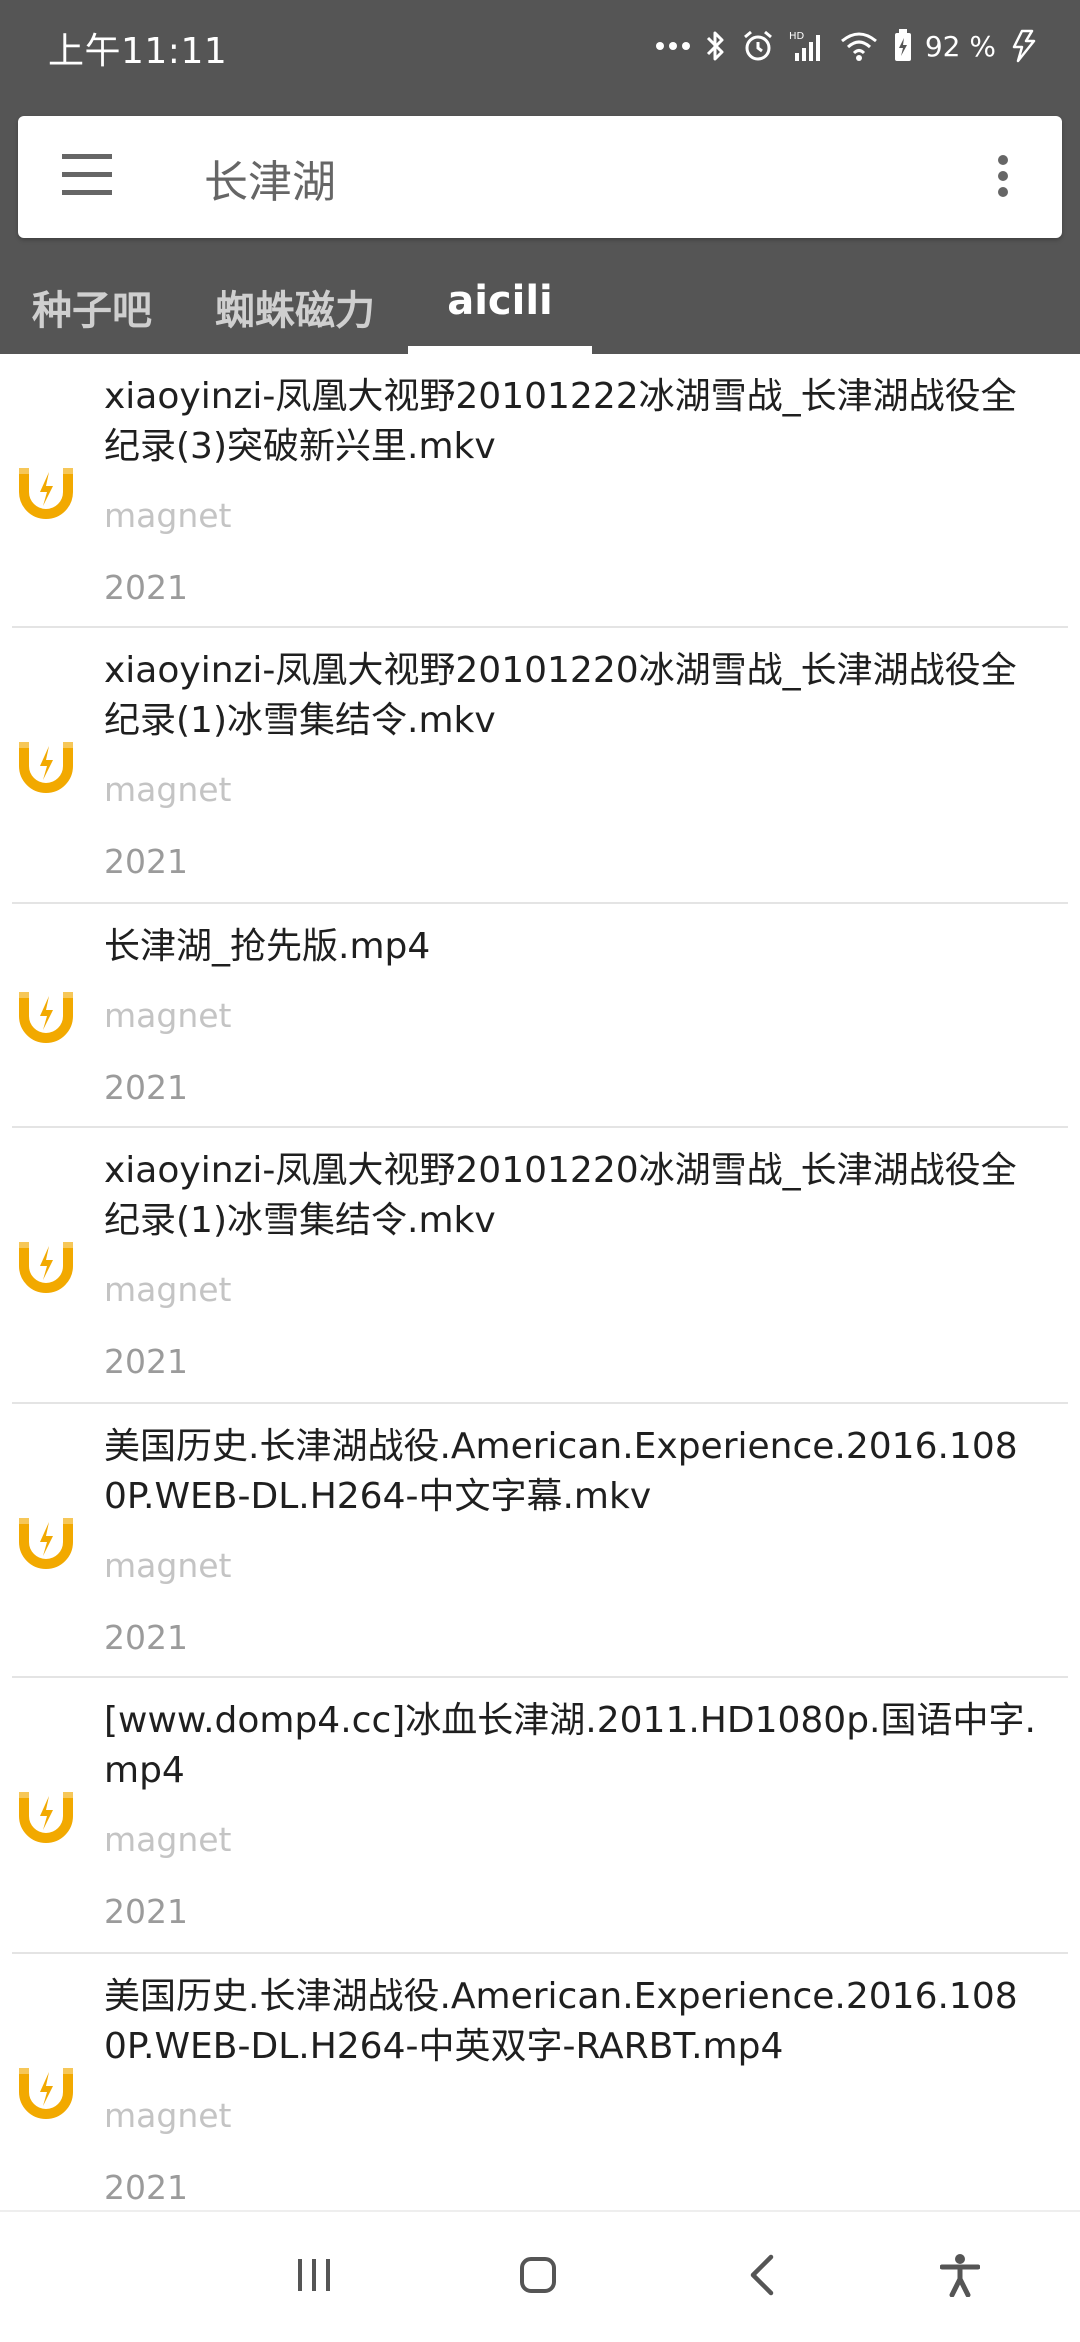  I want to click on recents-button, so click(314, 2277).